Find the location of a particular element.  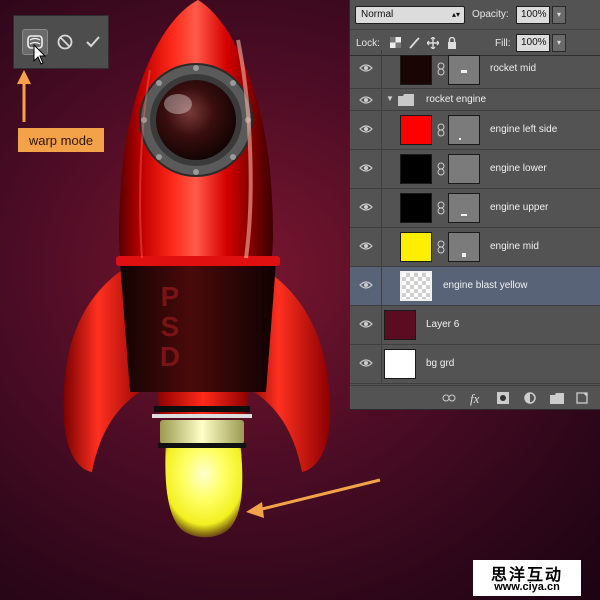

layer-row-engine-blast-yellow: engine blast yellow is located at coordinates (475, 286).